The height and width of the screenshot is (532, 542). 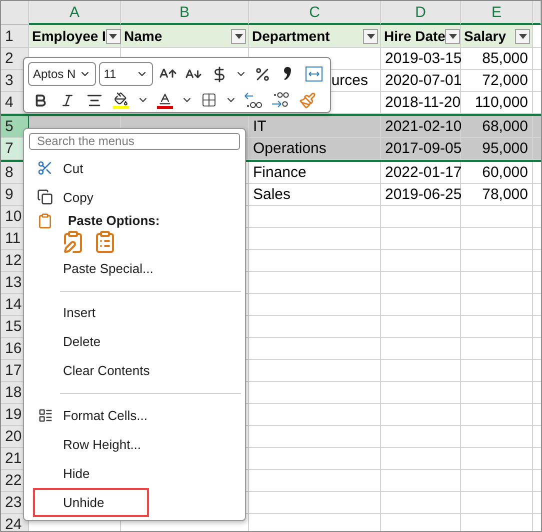 What do you see at coordinates (421, 173) in the screenshot?
I see `table-cell: 2022-01-17` at bounding box center [421, 173].